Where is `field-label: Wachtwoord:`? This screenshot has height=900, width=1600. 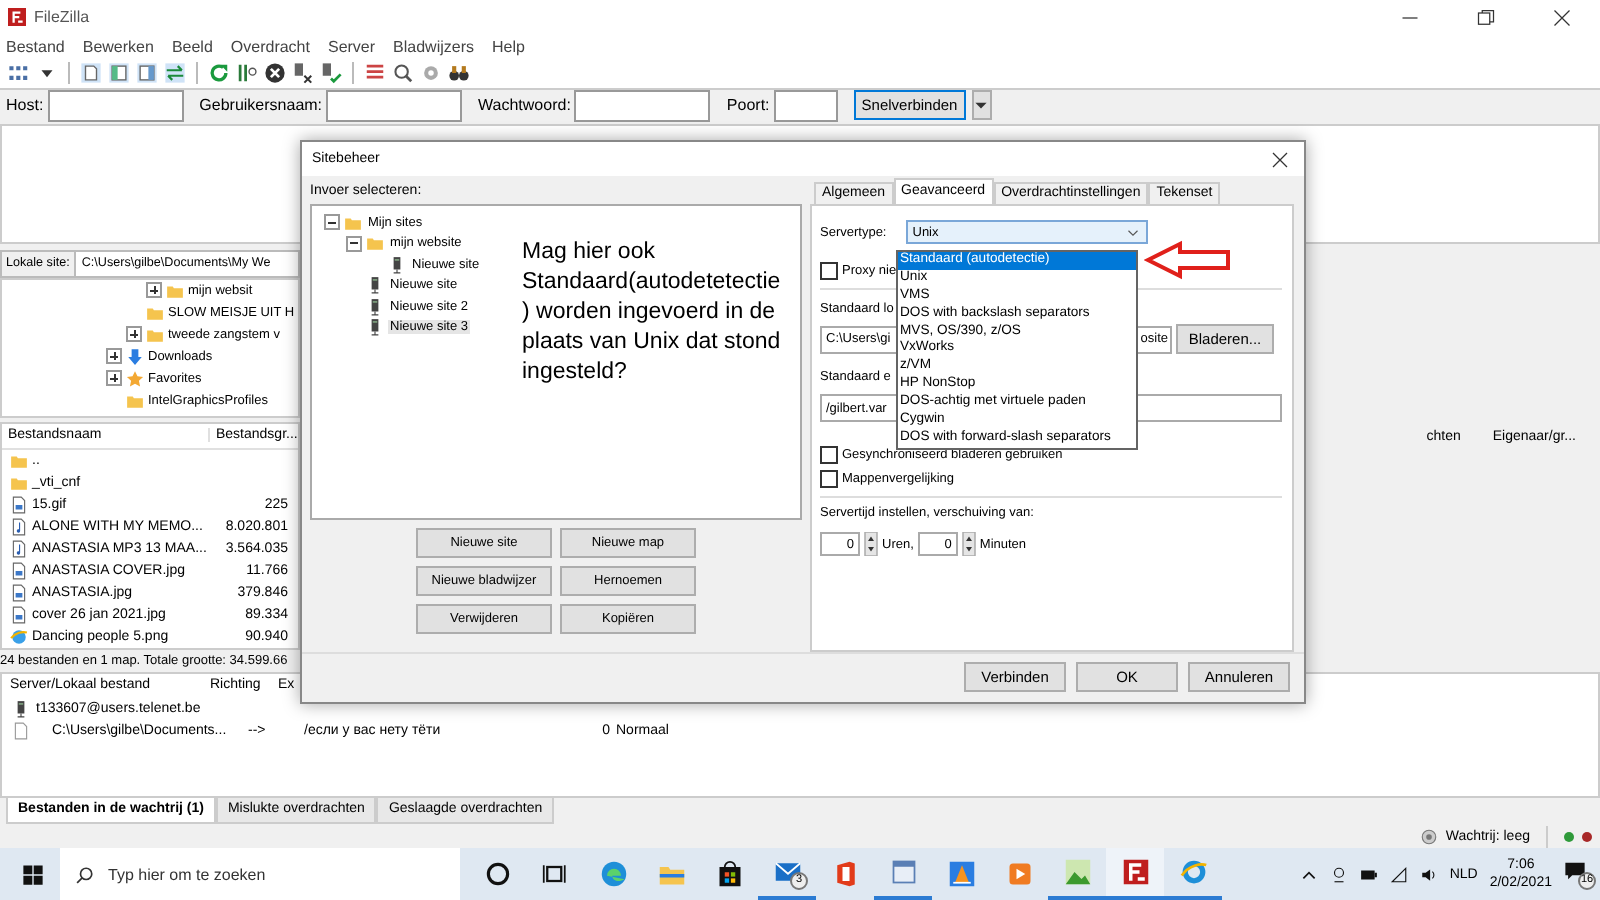
field-label: Wachtwoord: is located at coordinates (524, 105).